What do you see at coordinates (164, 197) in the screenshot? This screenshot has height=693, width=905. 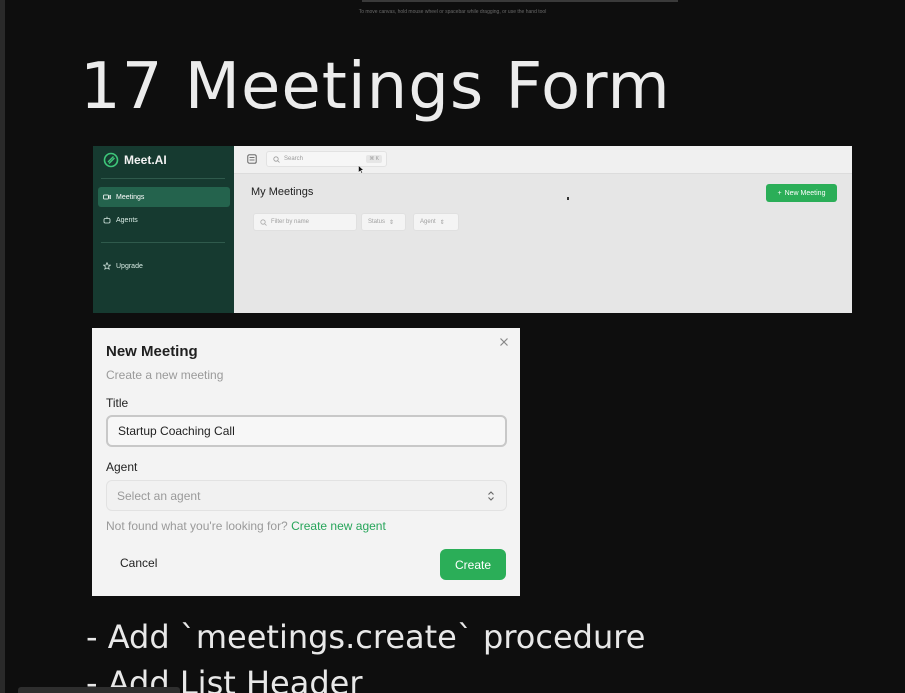 I see `sidebar-item-meetings: Meetings` at bounding box center [164, 197].